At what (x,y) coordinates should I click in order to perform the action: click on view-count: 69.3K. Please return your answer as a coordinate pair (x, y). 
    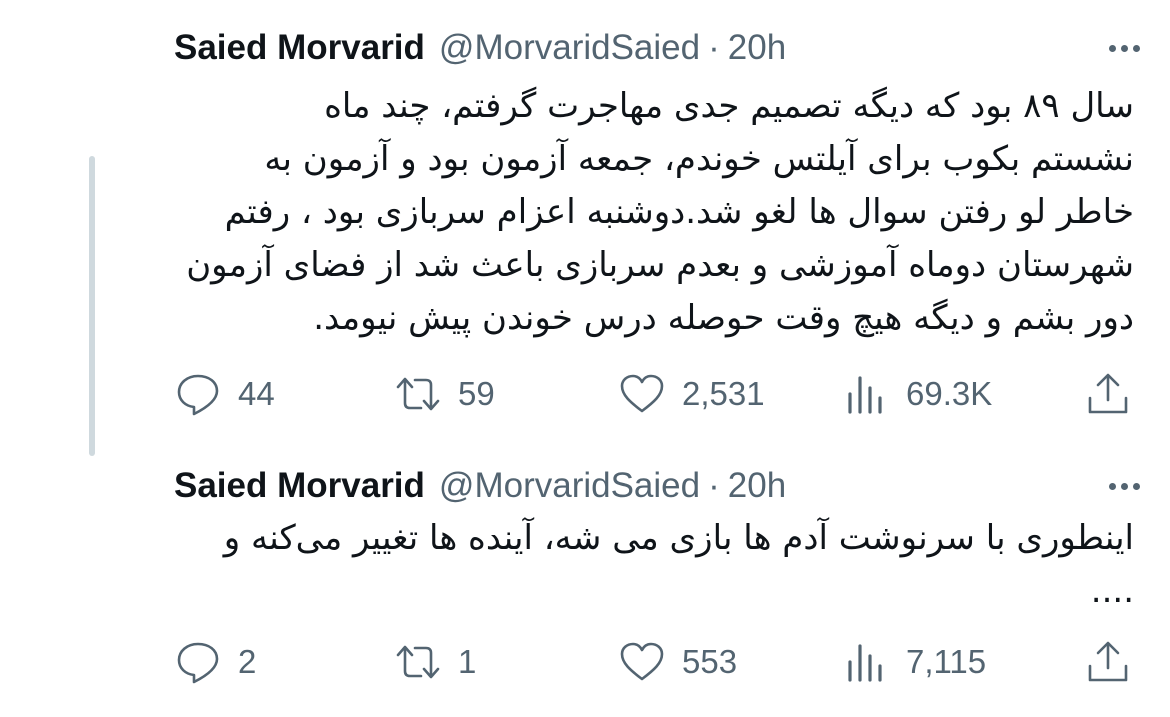
    Looking at the image, I should click on (949, 393).